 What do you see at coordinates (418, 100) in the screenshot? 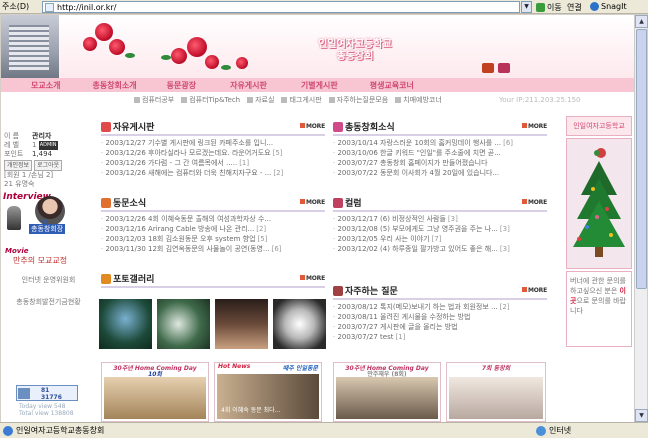
I see `subnav-item-dementia: 치매예방코너` at bounding box center [418, 100].